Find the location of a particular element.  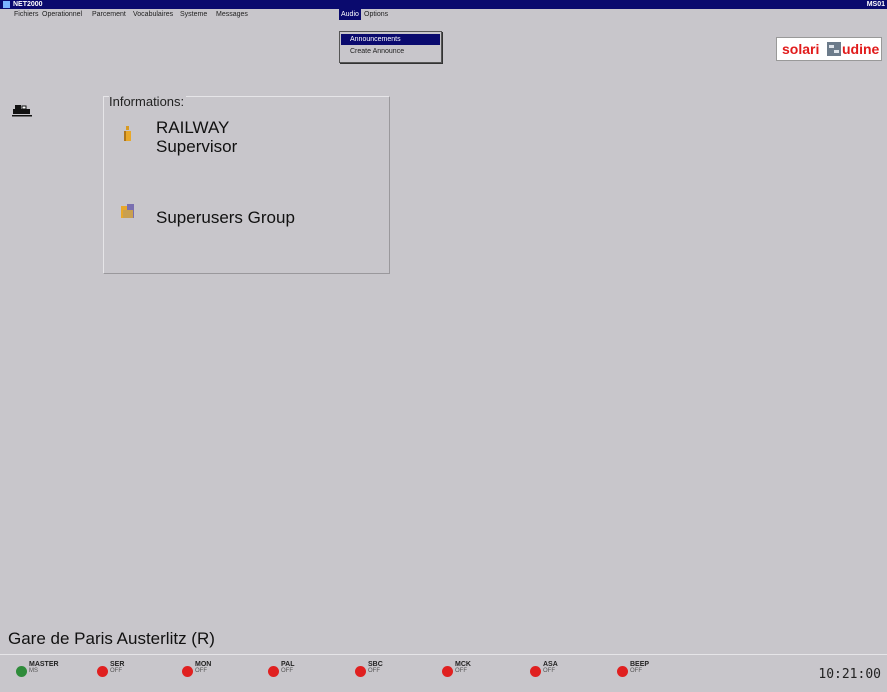

user-group: Superusers Group is located at coordinates (225, 217).